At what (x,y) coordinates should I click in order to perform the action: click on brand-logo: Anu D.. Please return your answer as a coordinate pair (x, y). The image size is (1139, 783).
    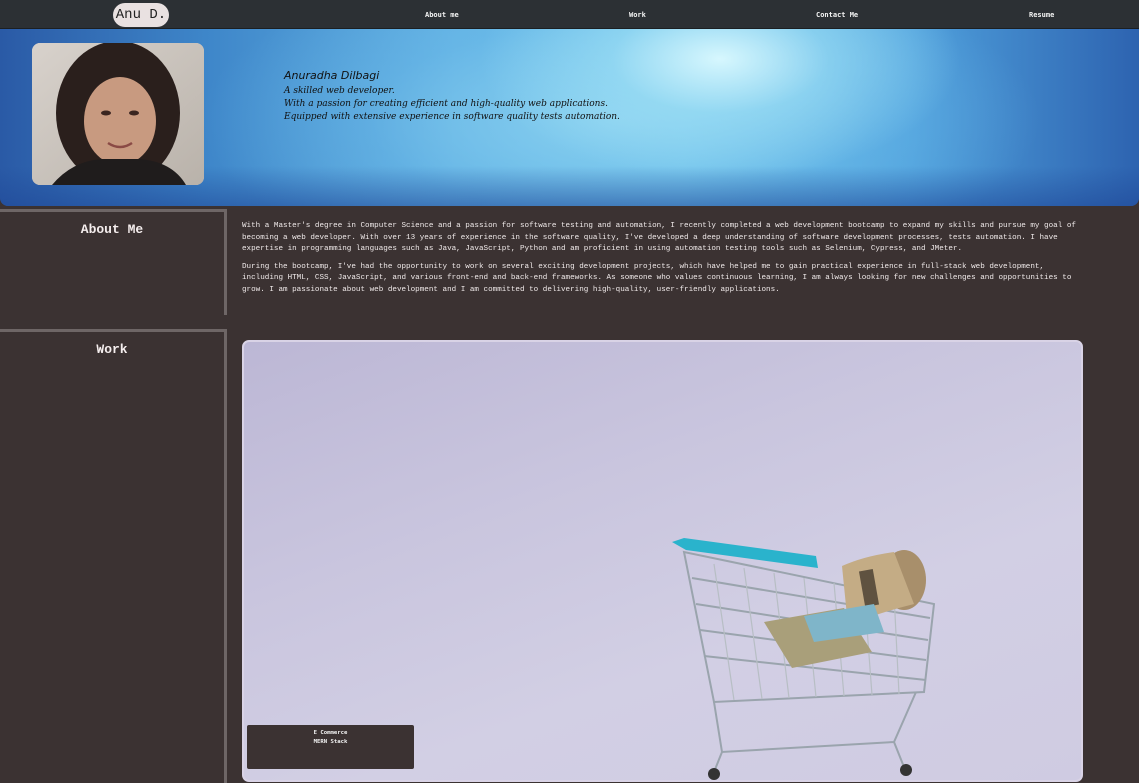
    Looking at the image, I should click on (141, 15).